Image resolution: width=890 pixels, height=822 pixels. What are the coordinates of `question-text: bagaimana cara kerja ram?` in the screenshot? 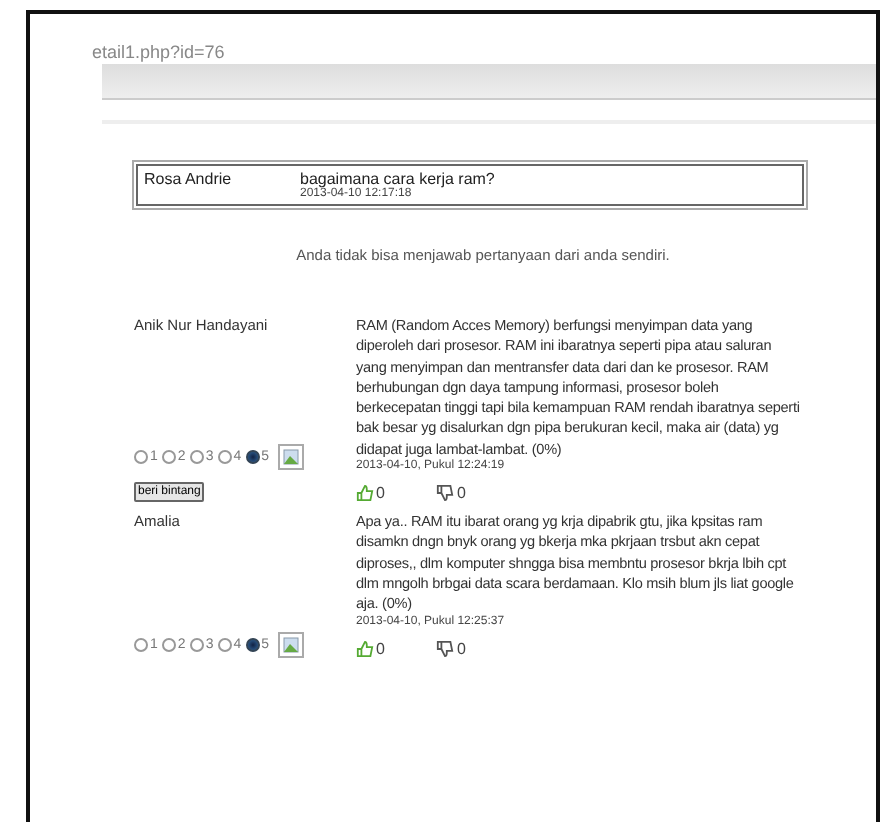 It's located at (397, 179).